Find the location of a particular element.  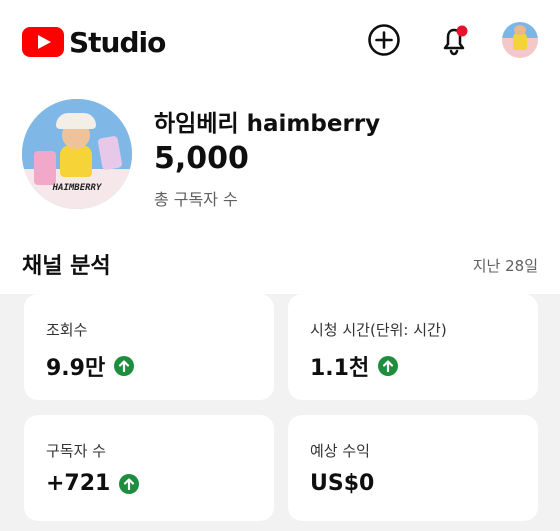

metric-card-estimated-revenue: 예상 수익 US$0 is located at coordinates (413, 468).